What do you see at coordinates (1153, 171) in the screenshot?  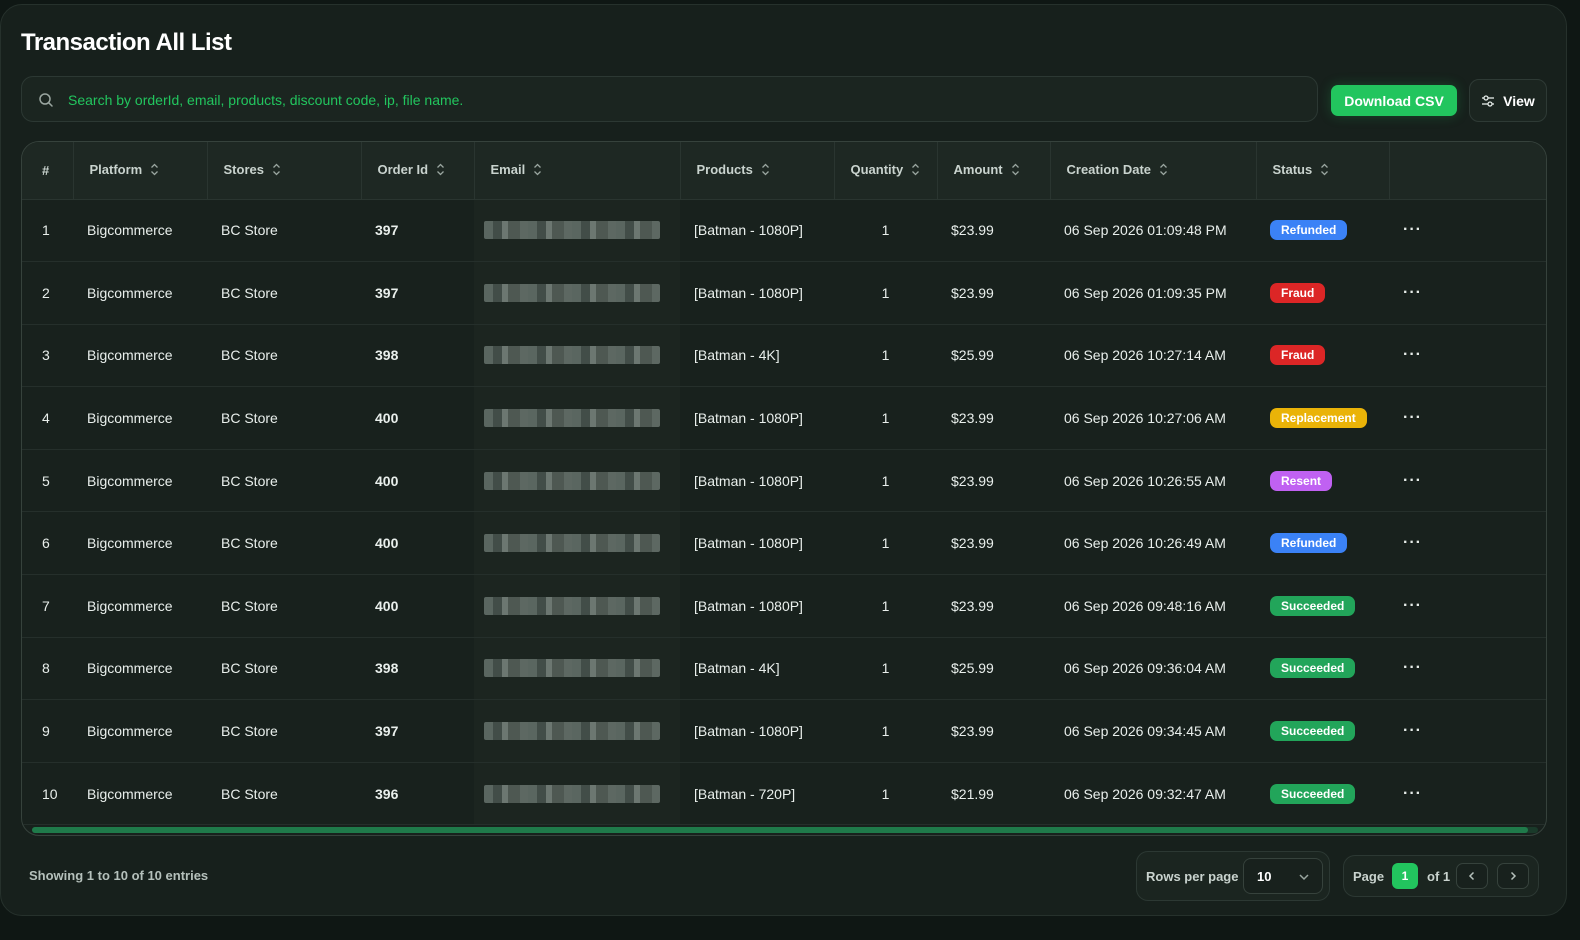 I see `column-header-creation-date: Creation Date` at bounding box center [1153, 171].